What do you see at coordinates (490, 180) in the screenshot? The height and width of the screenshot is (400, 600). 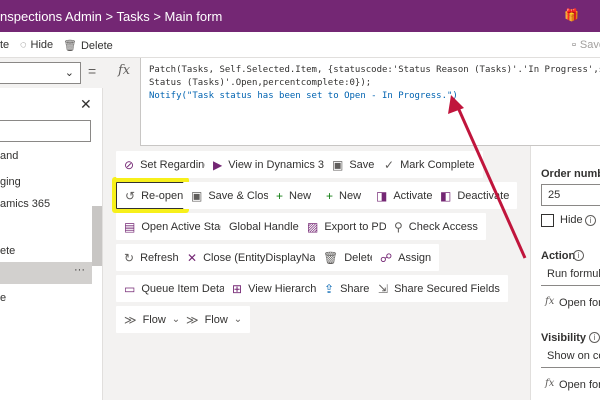 I see `arrow-line` at bounding box center [490, 180].